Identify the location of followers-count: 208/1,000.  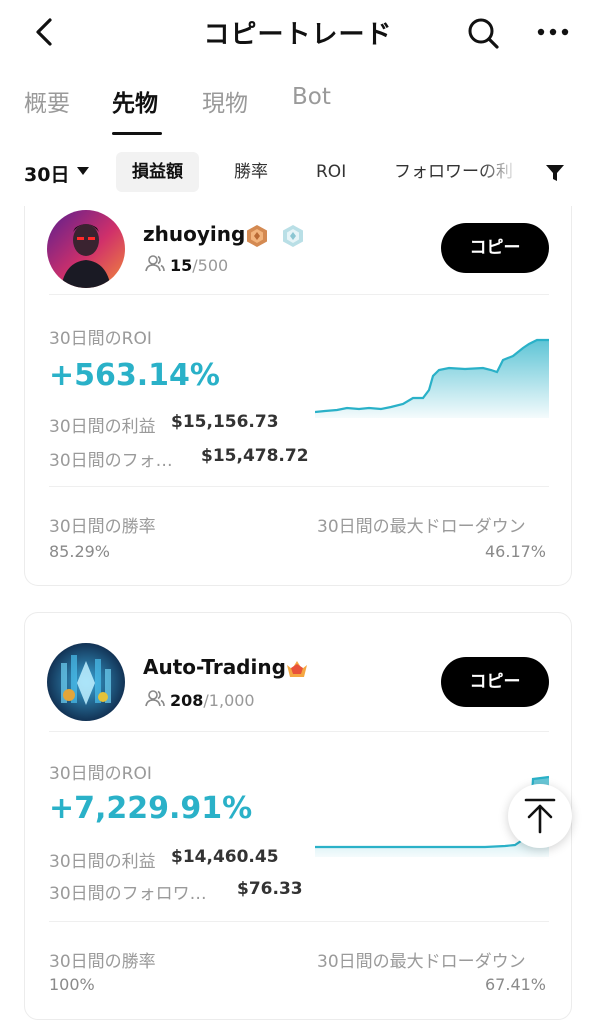
(212, 700).